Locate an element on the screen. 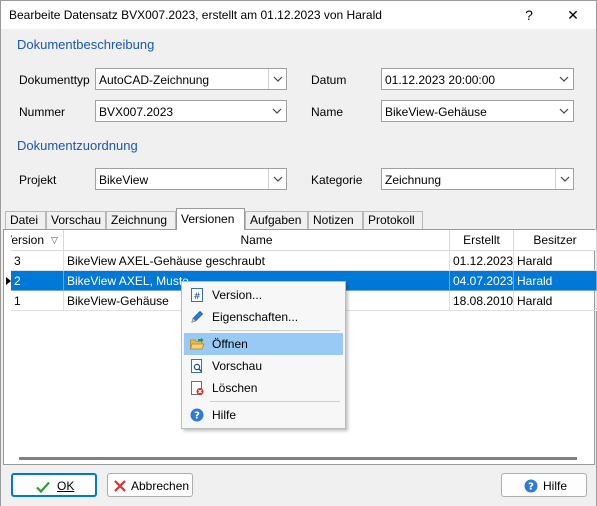 This screenshot has width=597, height=506. cell-version: 1 is located at coordinates (37, 301).